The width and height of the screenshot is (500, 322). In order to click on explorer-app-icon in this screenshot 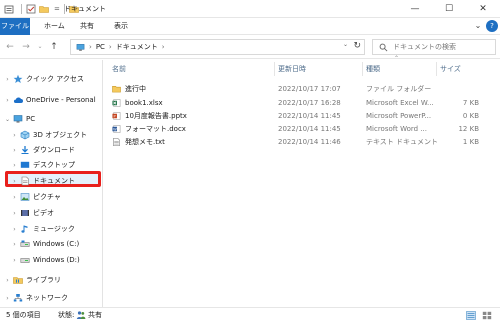, I will do `click(9, 9)`.